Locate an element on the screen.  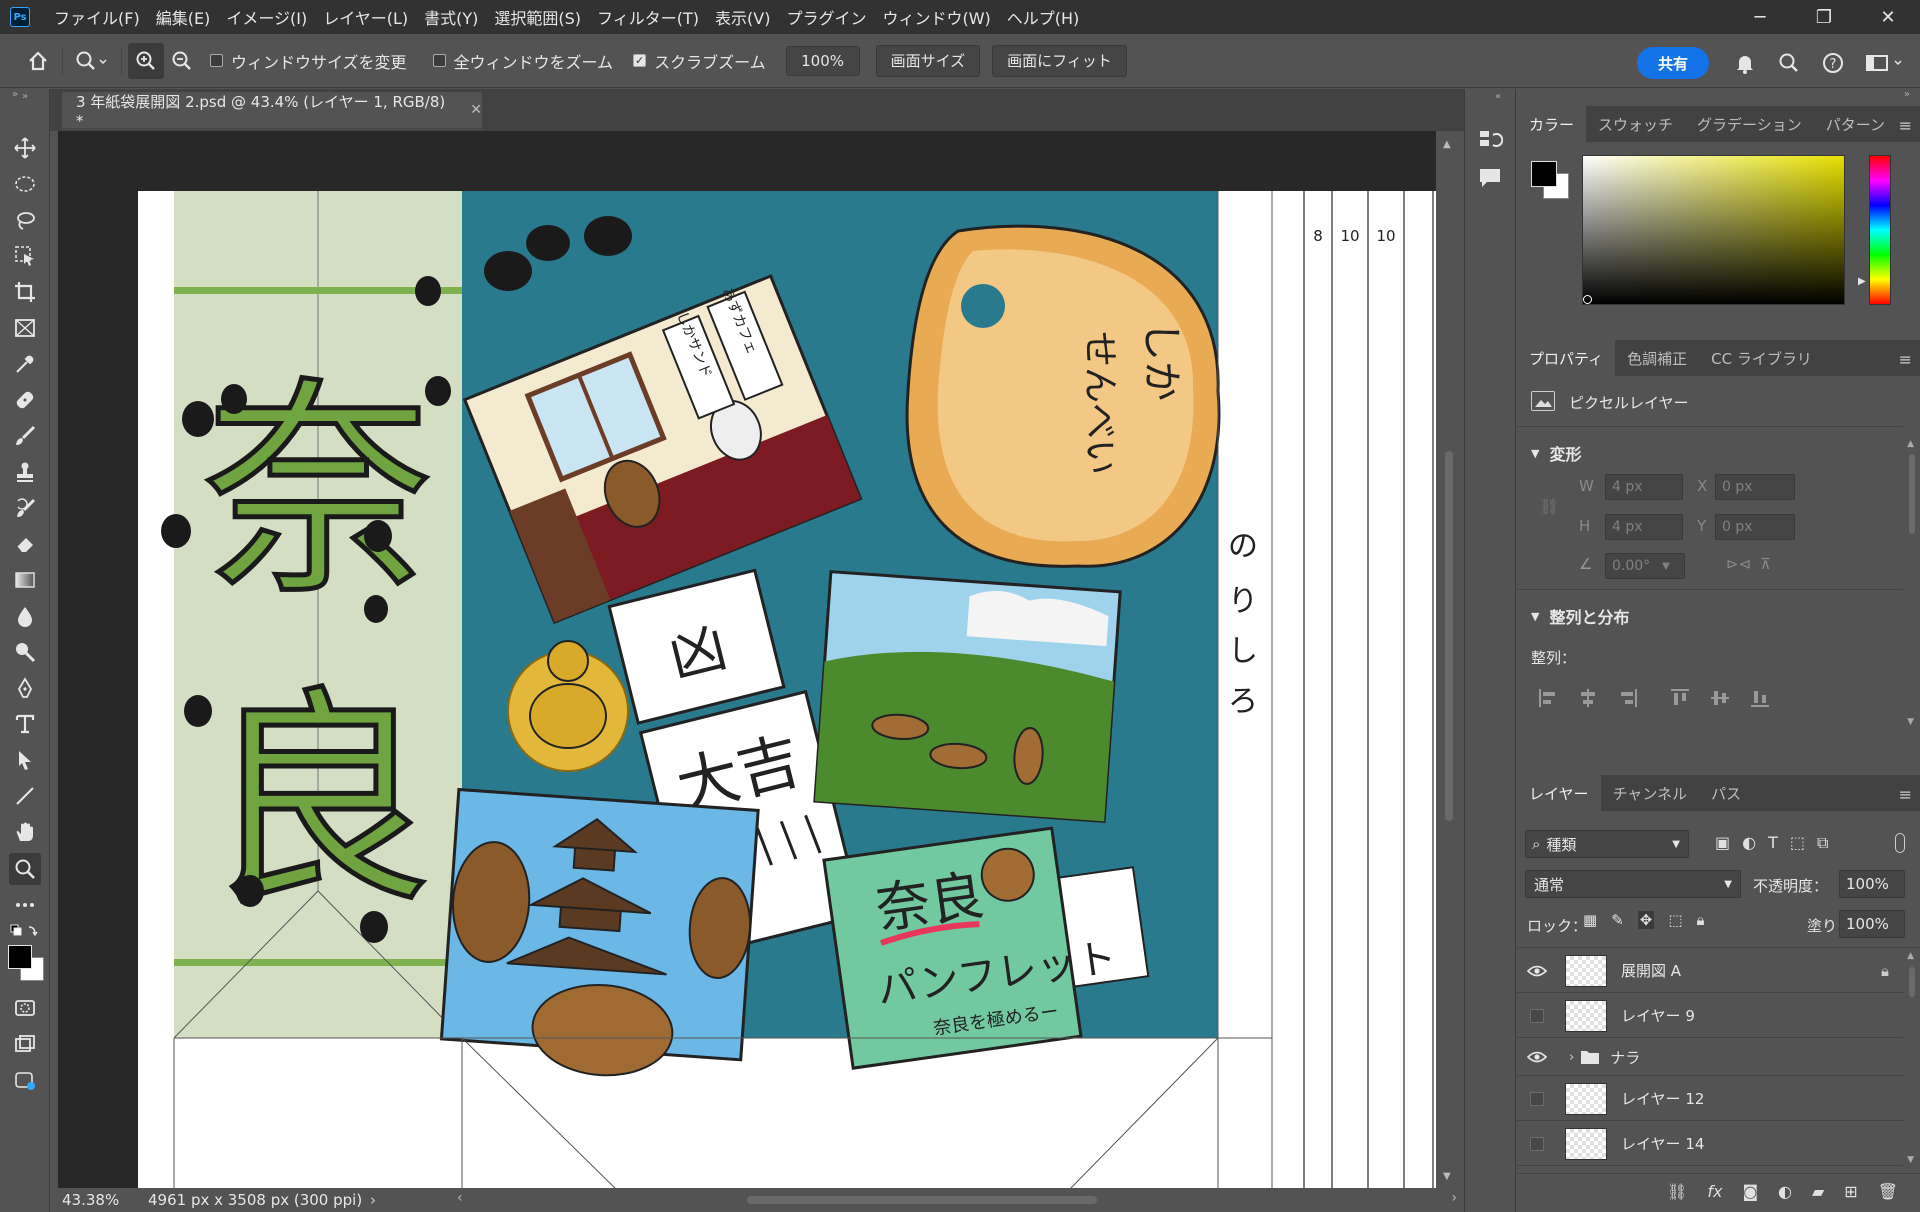
visibility-toggle is located at coordinates (1537, 1098).